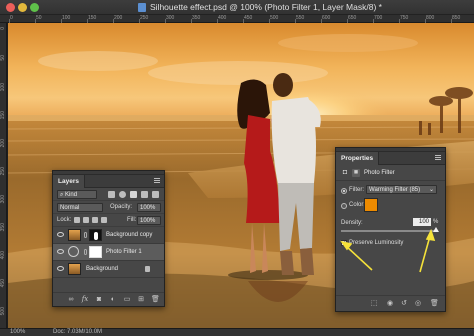 The width and height of the screenshot is (474, 336). What do you see at coordinates (3, 28) in the screenshot?
I see `ruler-tick-label: 0` at bounding box center [3, 28].